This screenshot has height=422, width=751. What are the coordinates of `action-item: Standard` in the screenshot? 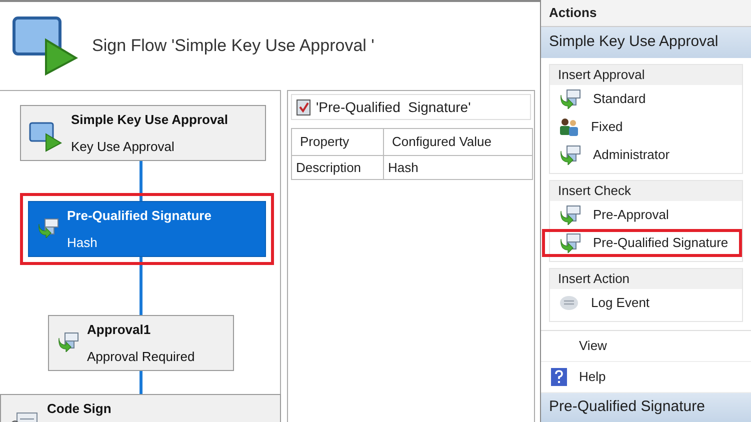 It's located at (642, 99).